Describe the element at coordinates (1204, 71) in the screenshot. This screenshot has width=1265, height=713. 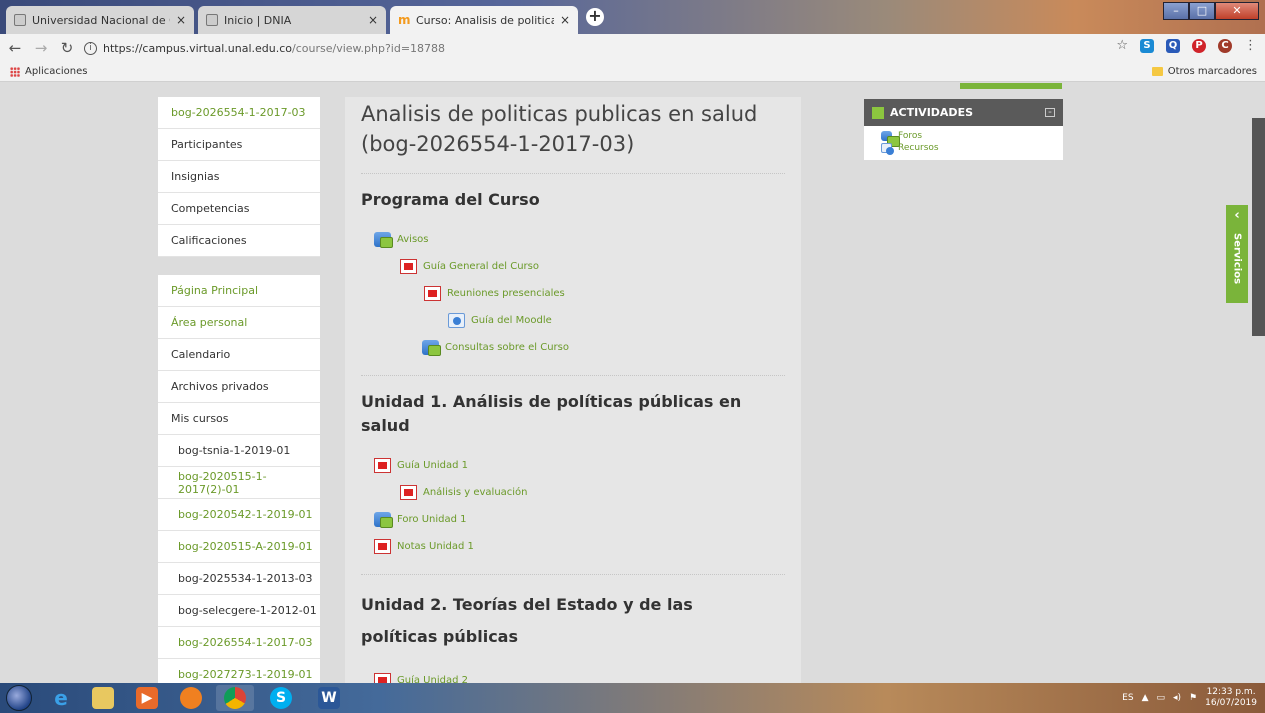
I see `other-bookmarks: Otros marcadores` at that location.